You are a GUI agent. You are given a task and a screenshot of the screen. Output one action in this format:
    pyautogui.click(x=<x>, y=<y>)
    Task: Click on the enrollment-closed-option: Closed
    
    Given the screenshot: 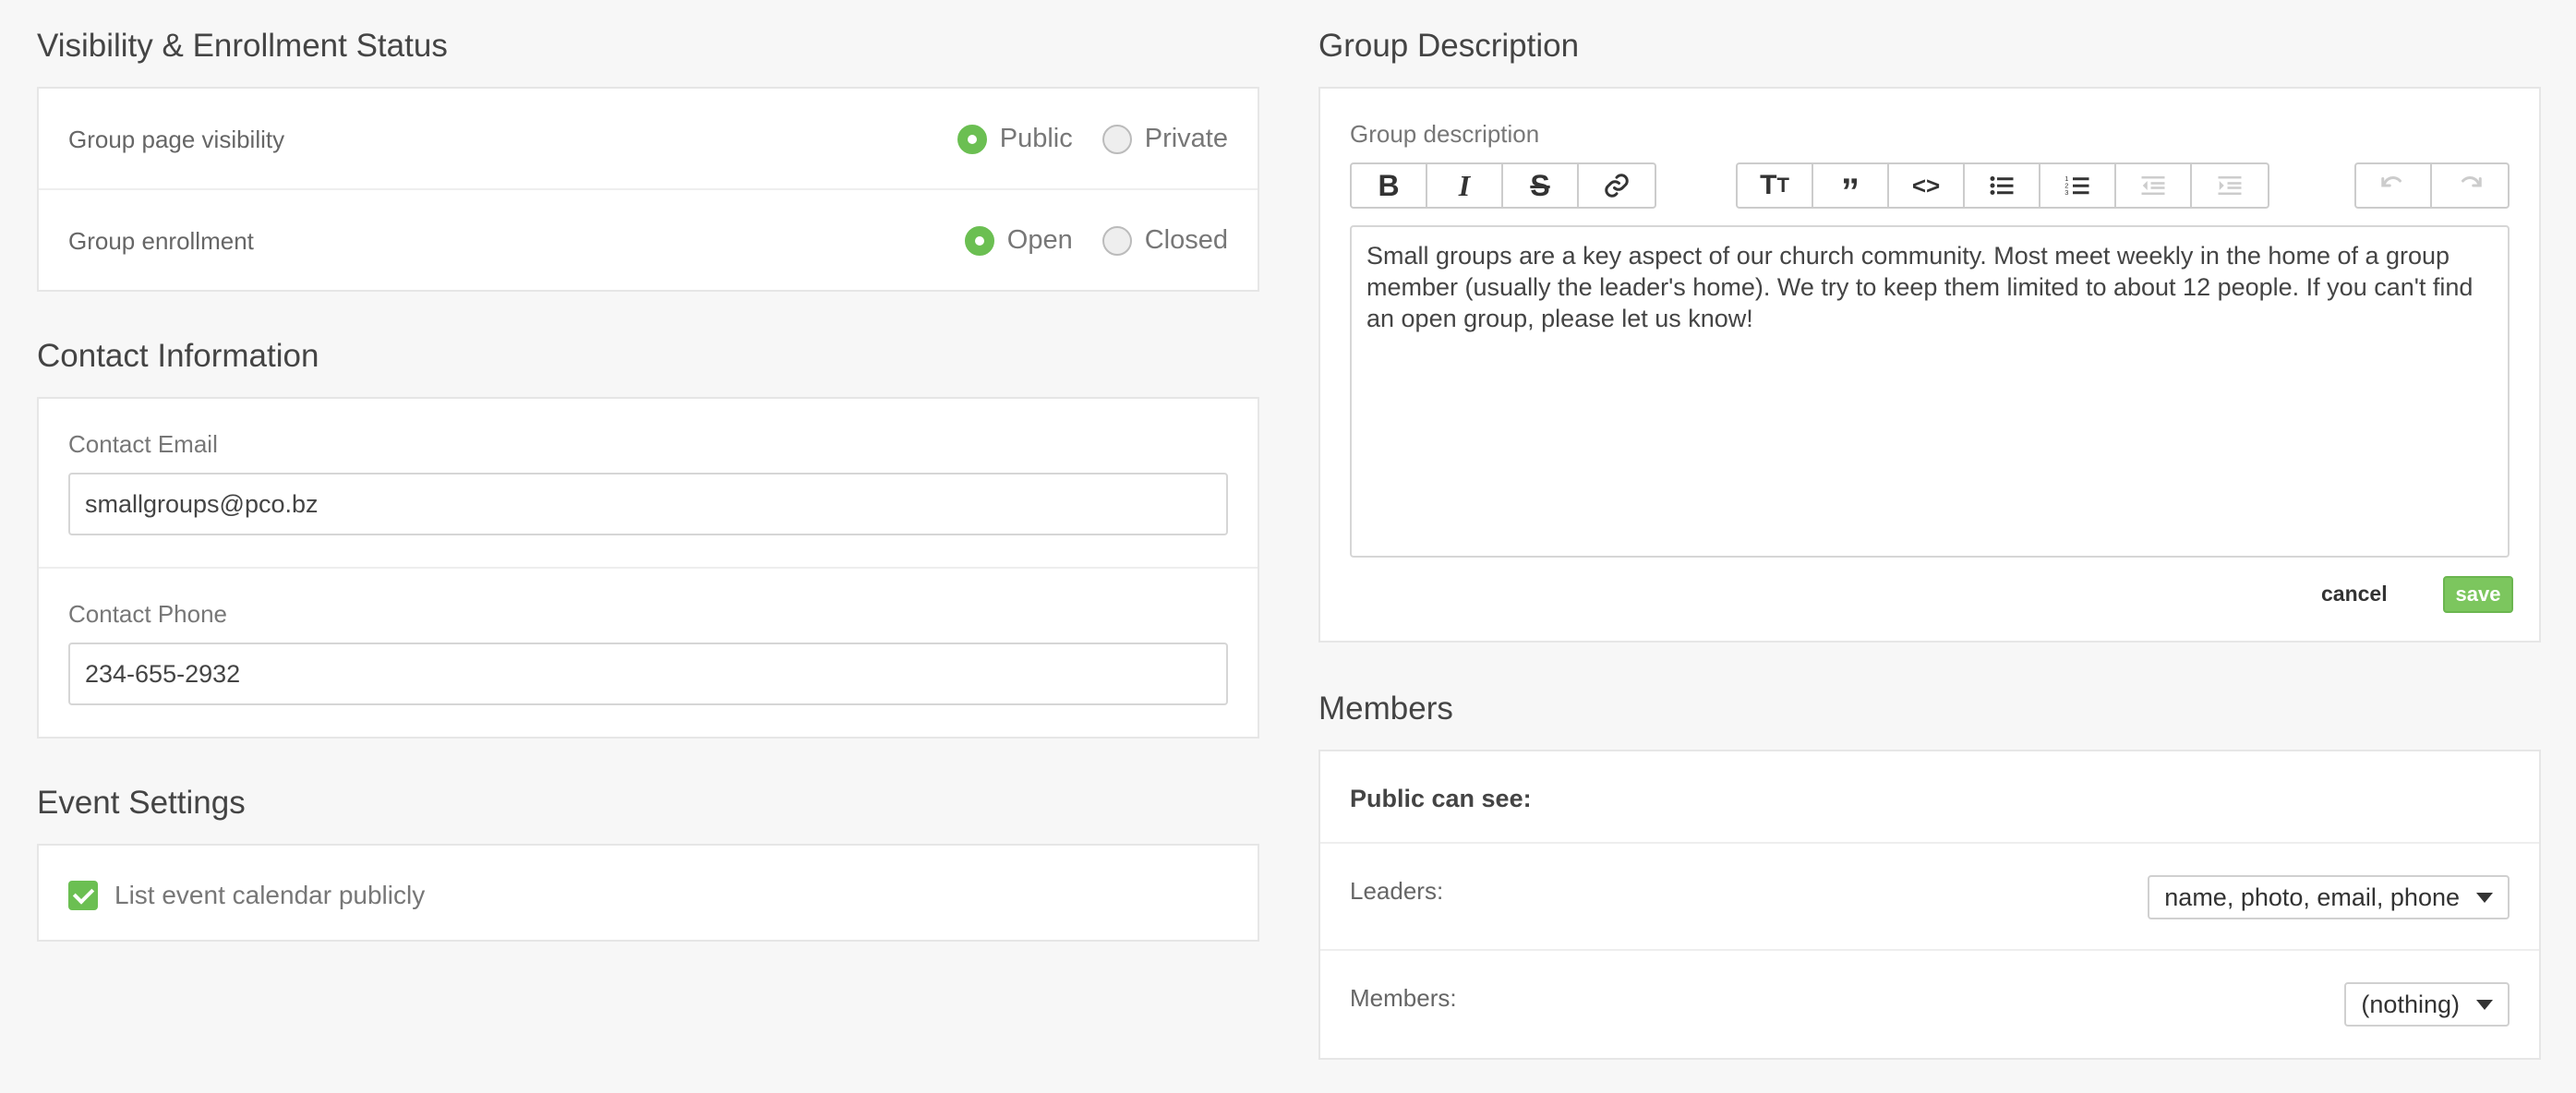 What is the action you would take?
    pyautogui.click(x=1164, y=240)
    